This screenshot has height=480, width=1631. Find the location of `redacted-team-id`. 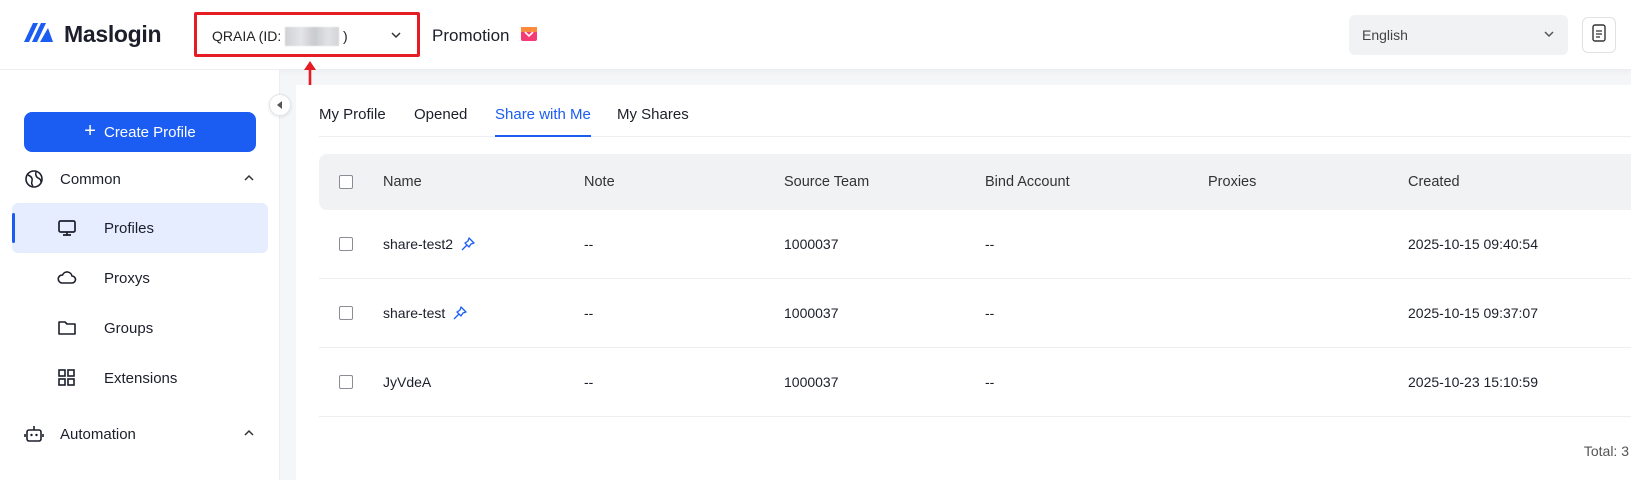

redacted-team-id is located at coordinates (312, 36).